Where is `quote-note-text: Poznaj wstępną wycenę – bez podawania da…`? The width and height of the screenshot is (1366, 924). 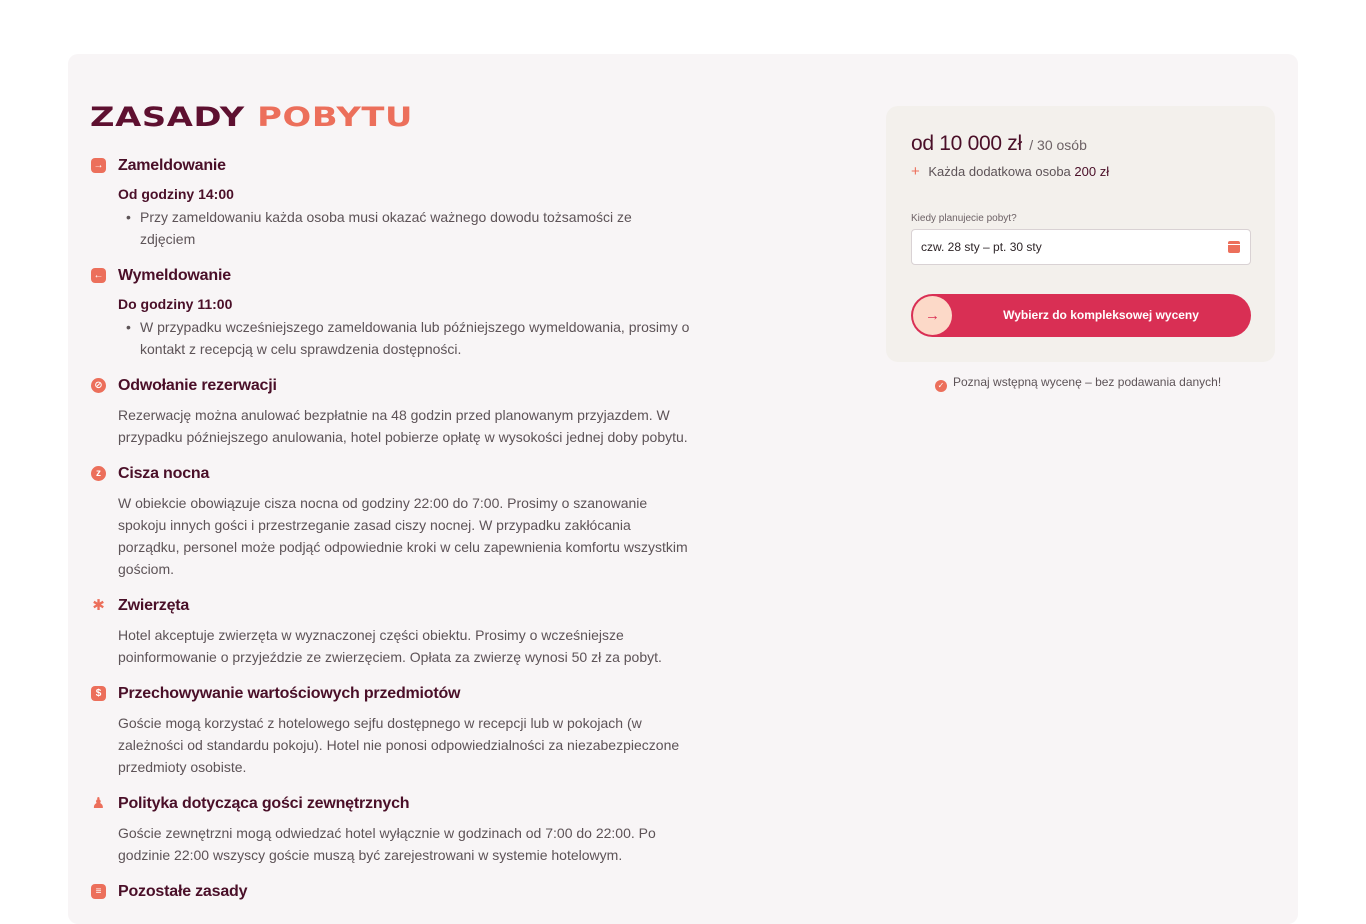
quote-note-text: Poznaj wstępną wycenę – bez podawania da… is located at coordinates (1087, 382).